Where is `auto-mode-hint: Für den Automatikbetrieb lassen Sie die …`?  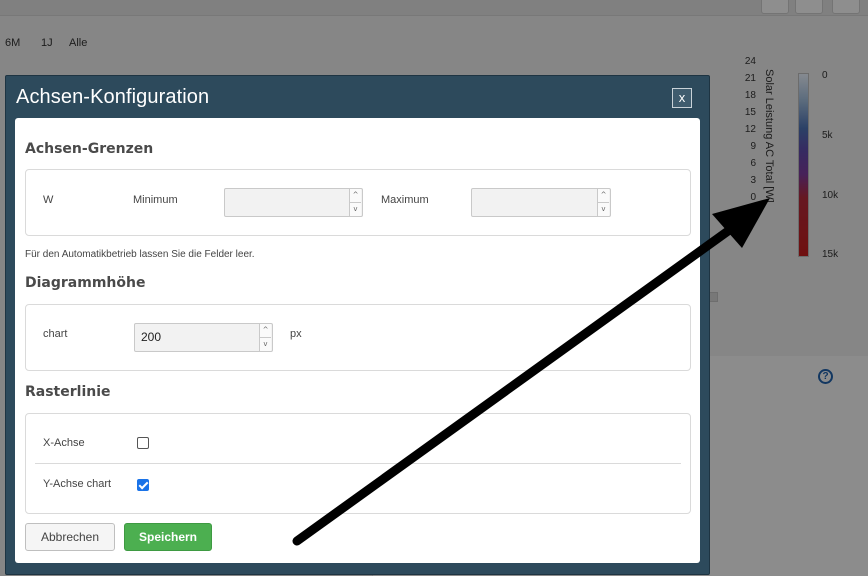
auto-mode-hint: Für den Automatikbetrieb lassen Sie die … is located at coordinates (140, 254).